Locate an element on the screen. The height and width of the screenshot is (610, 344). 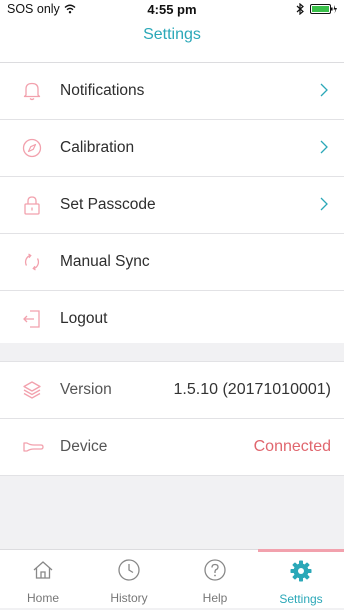
device-status: Connected is located at coordinates (292, 446).